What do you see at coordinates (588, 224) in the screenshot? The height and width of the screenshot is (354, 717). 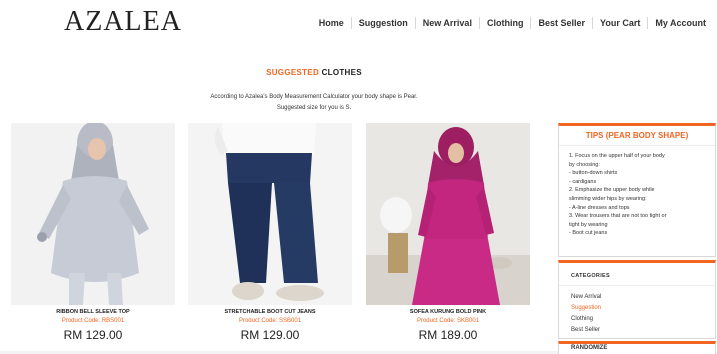 I see `tips-line: tight by wearing` at bounding box center [588, 224].